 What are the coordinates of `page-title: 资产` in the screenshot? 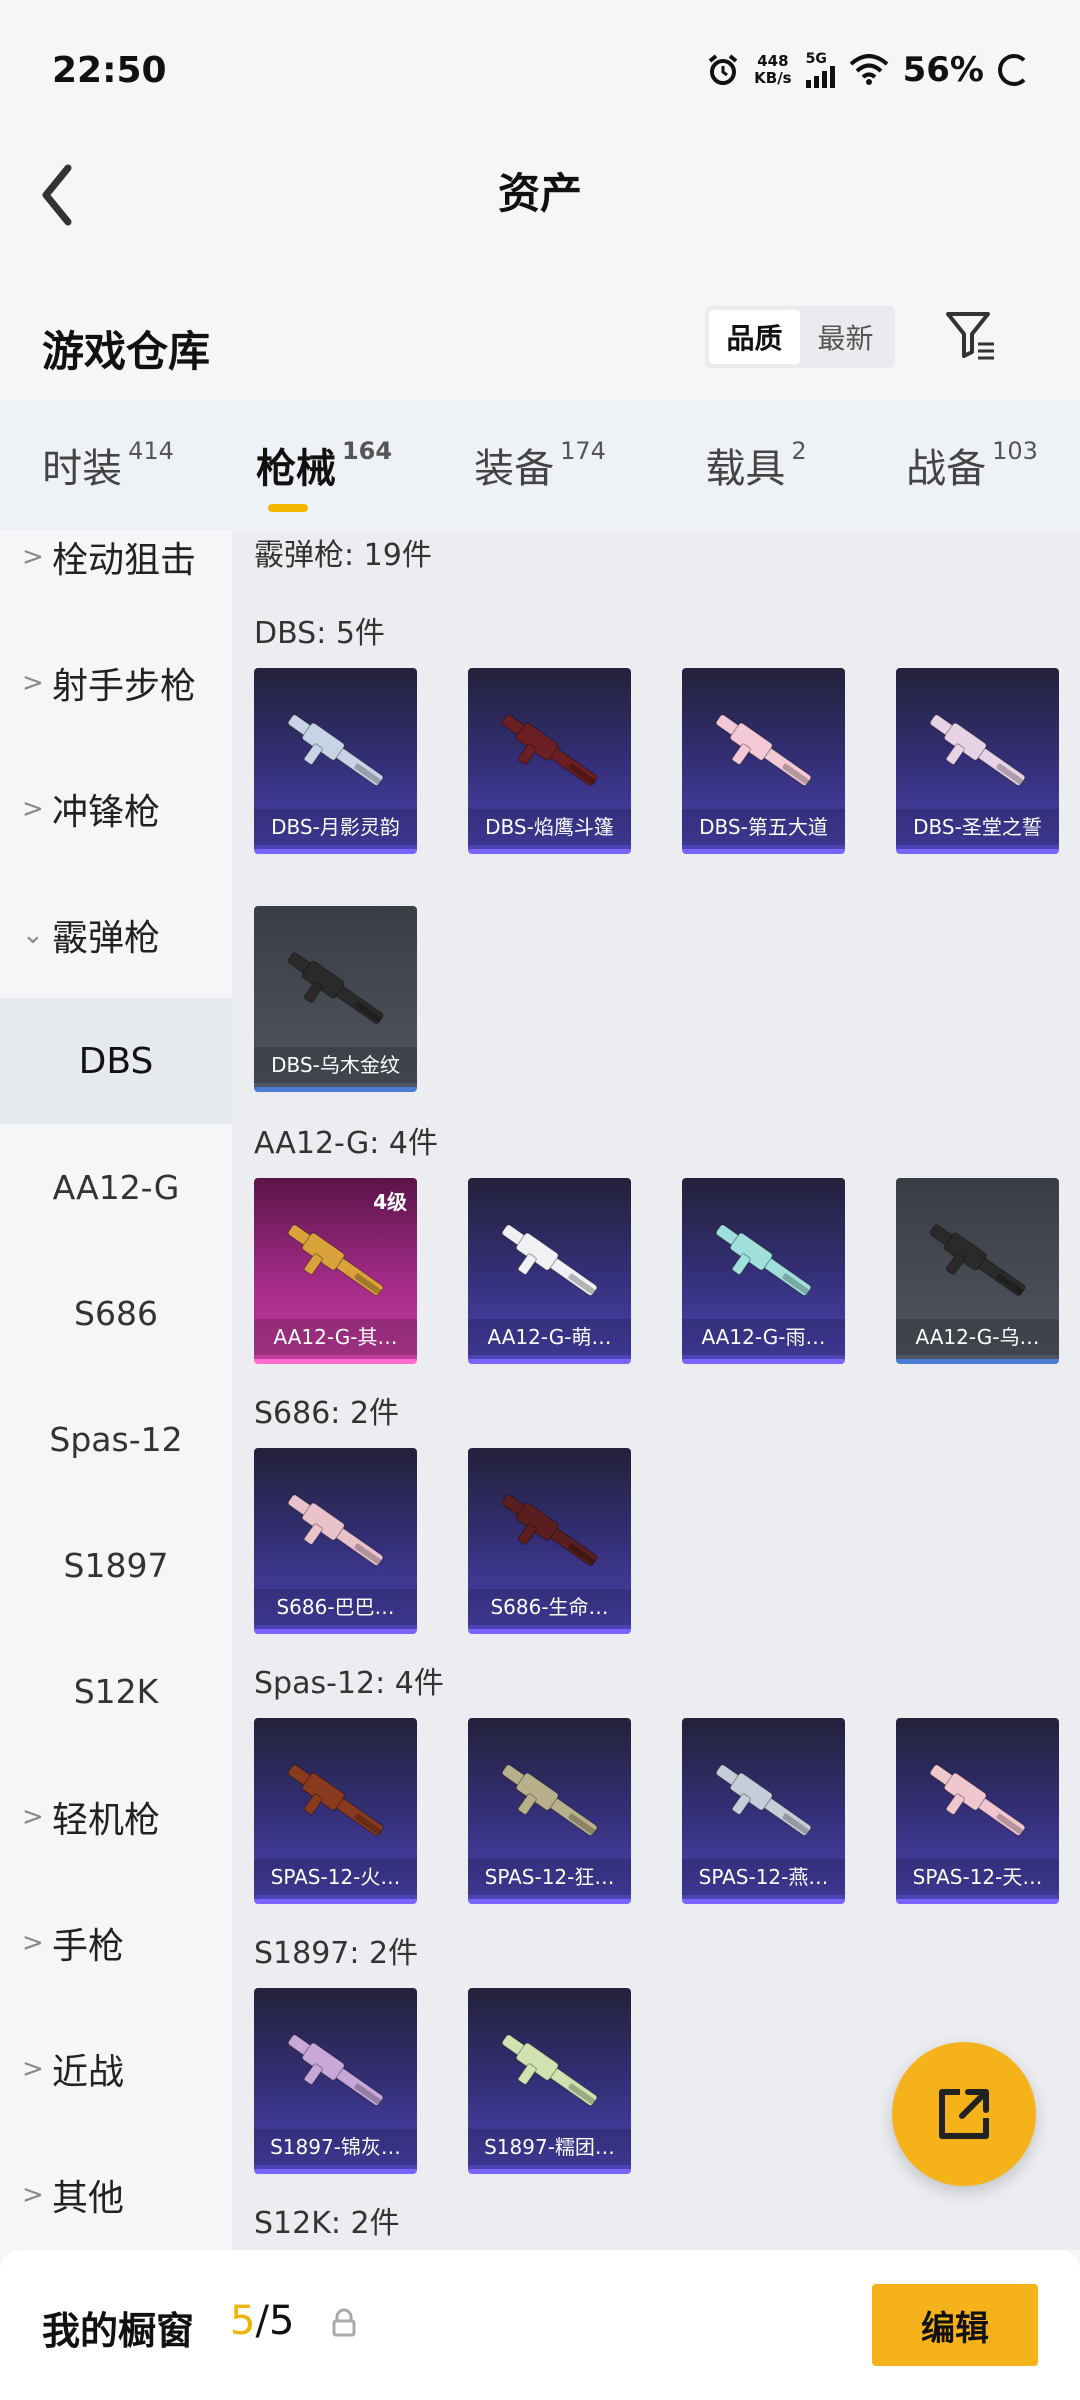 It's located at (539, 193).